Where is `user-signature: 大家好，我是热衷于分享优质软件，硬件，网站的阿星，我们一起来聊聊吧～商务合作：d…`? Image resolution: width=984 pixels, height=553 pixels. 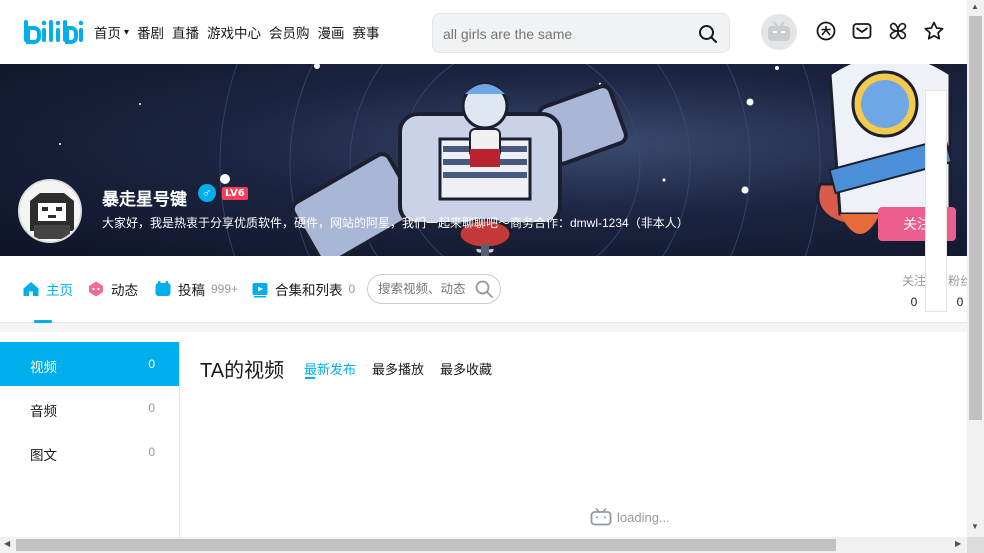 user-signature: 大家好，我是热衷于分享优质软件，硬件，网站的阿星，我们一起来聊聊吧～商务合作：d… is located at coordinates (395, 223).